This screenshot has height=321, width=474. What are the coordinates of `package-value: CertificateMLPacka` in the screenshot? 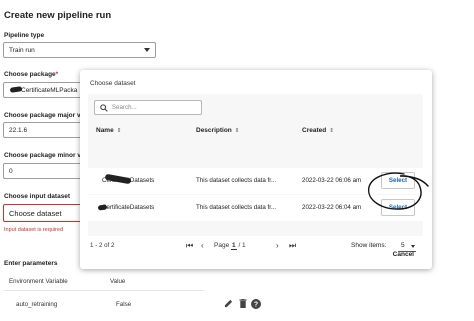 It's located at (49, 90).